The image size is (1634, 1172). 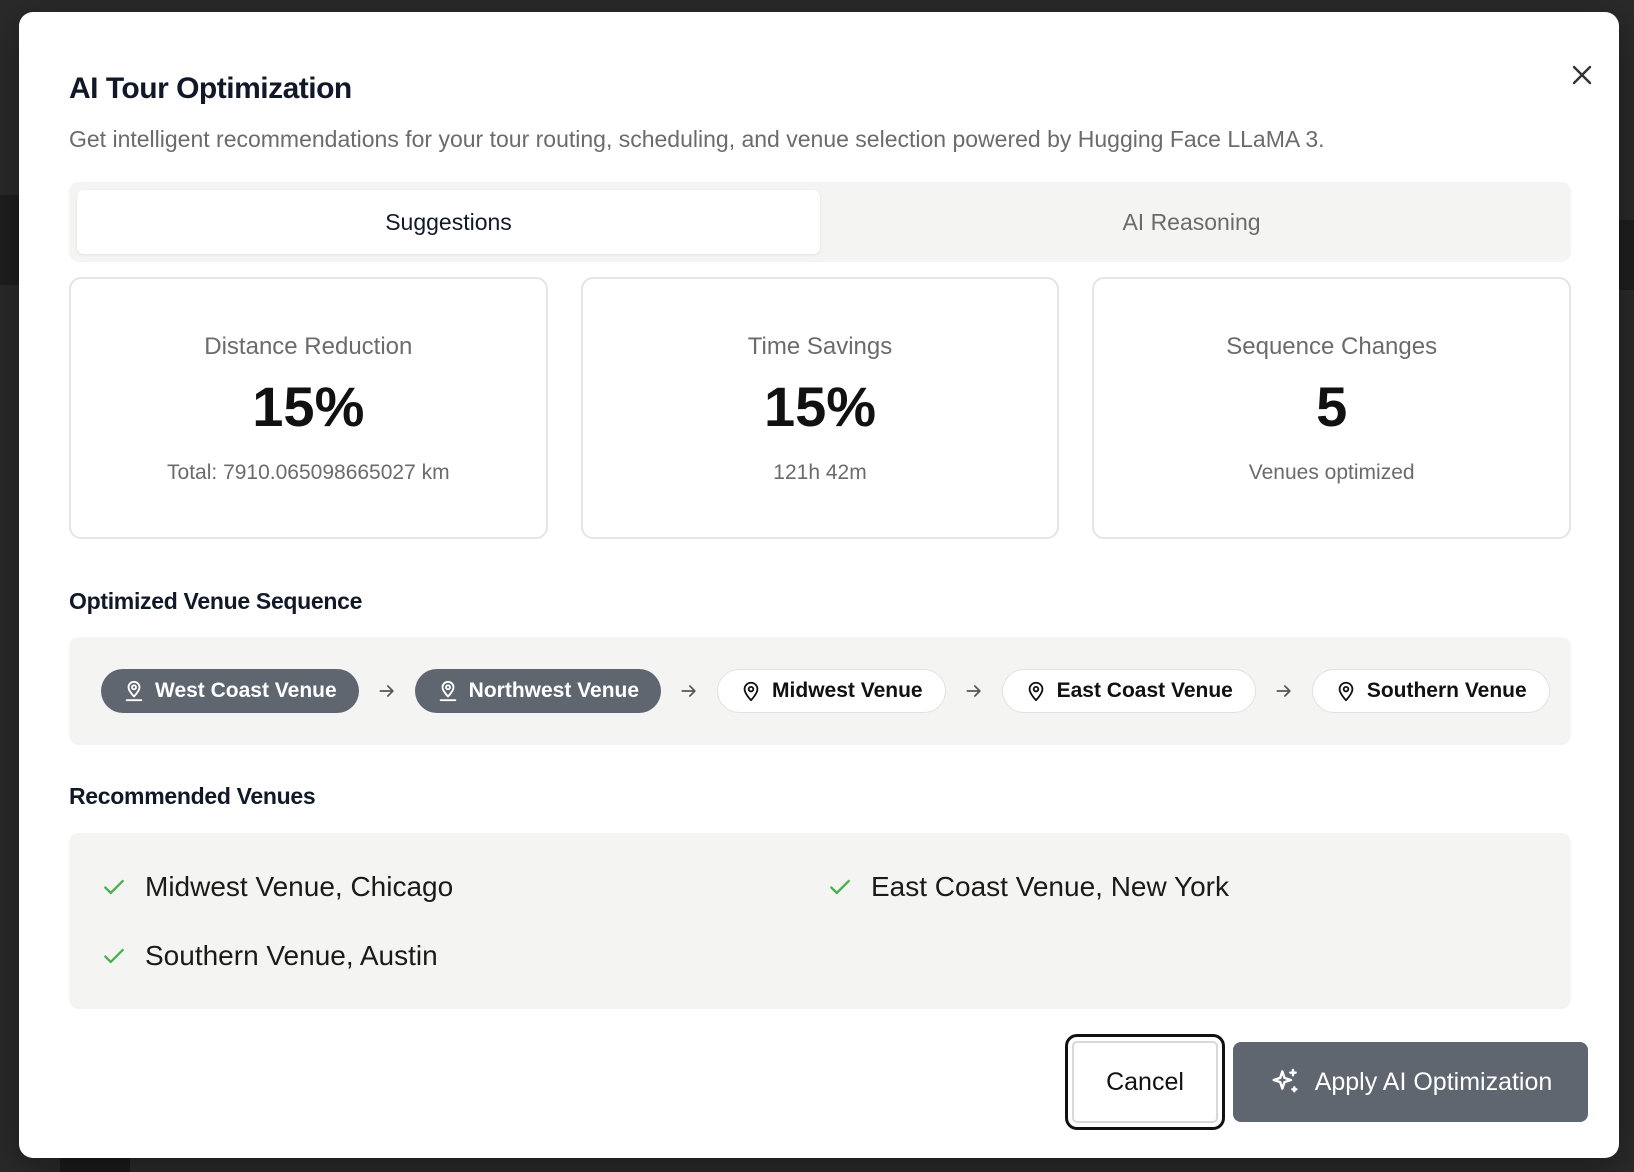 I want to click on apply-ai-optimization-button: Apply AI Optimization, so click(x=1410, y=1082).